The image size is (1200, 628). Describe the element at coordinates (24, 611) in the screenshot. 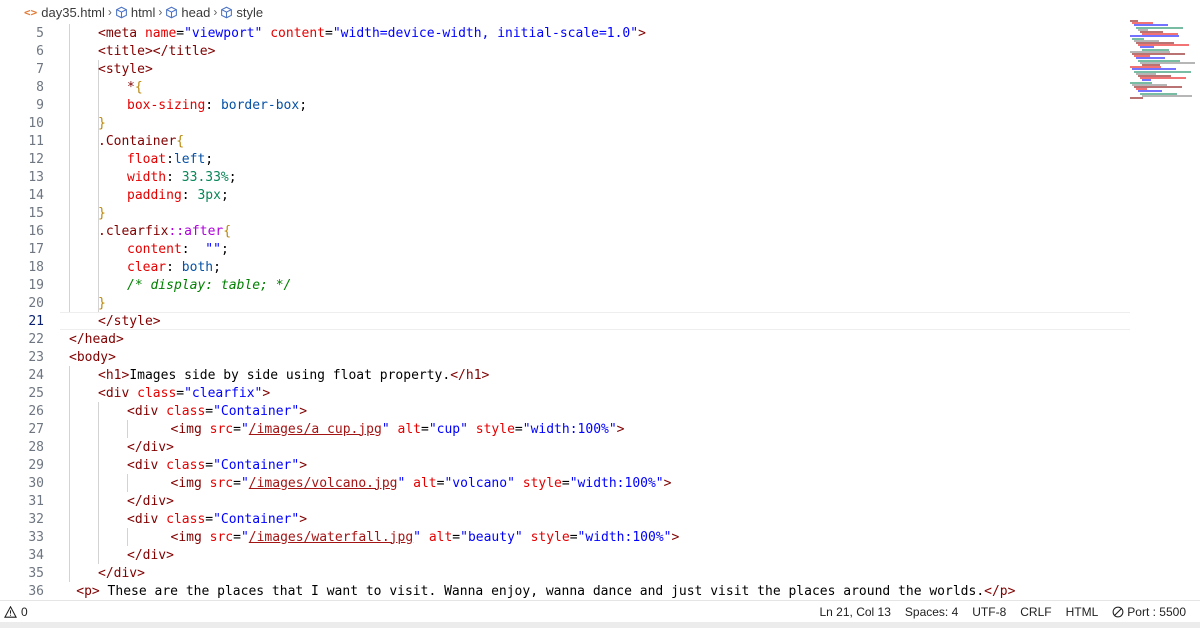

I see `problems-count: 0` at that location.